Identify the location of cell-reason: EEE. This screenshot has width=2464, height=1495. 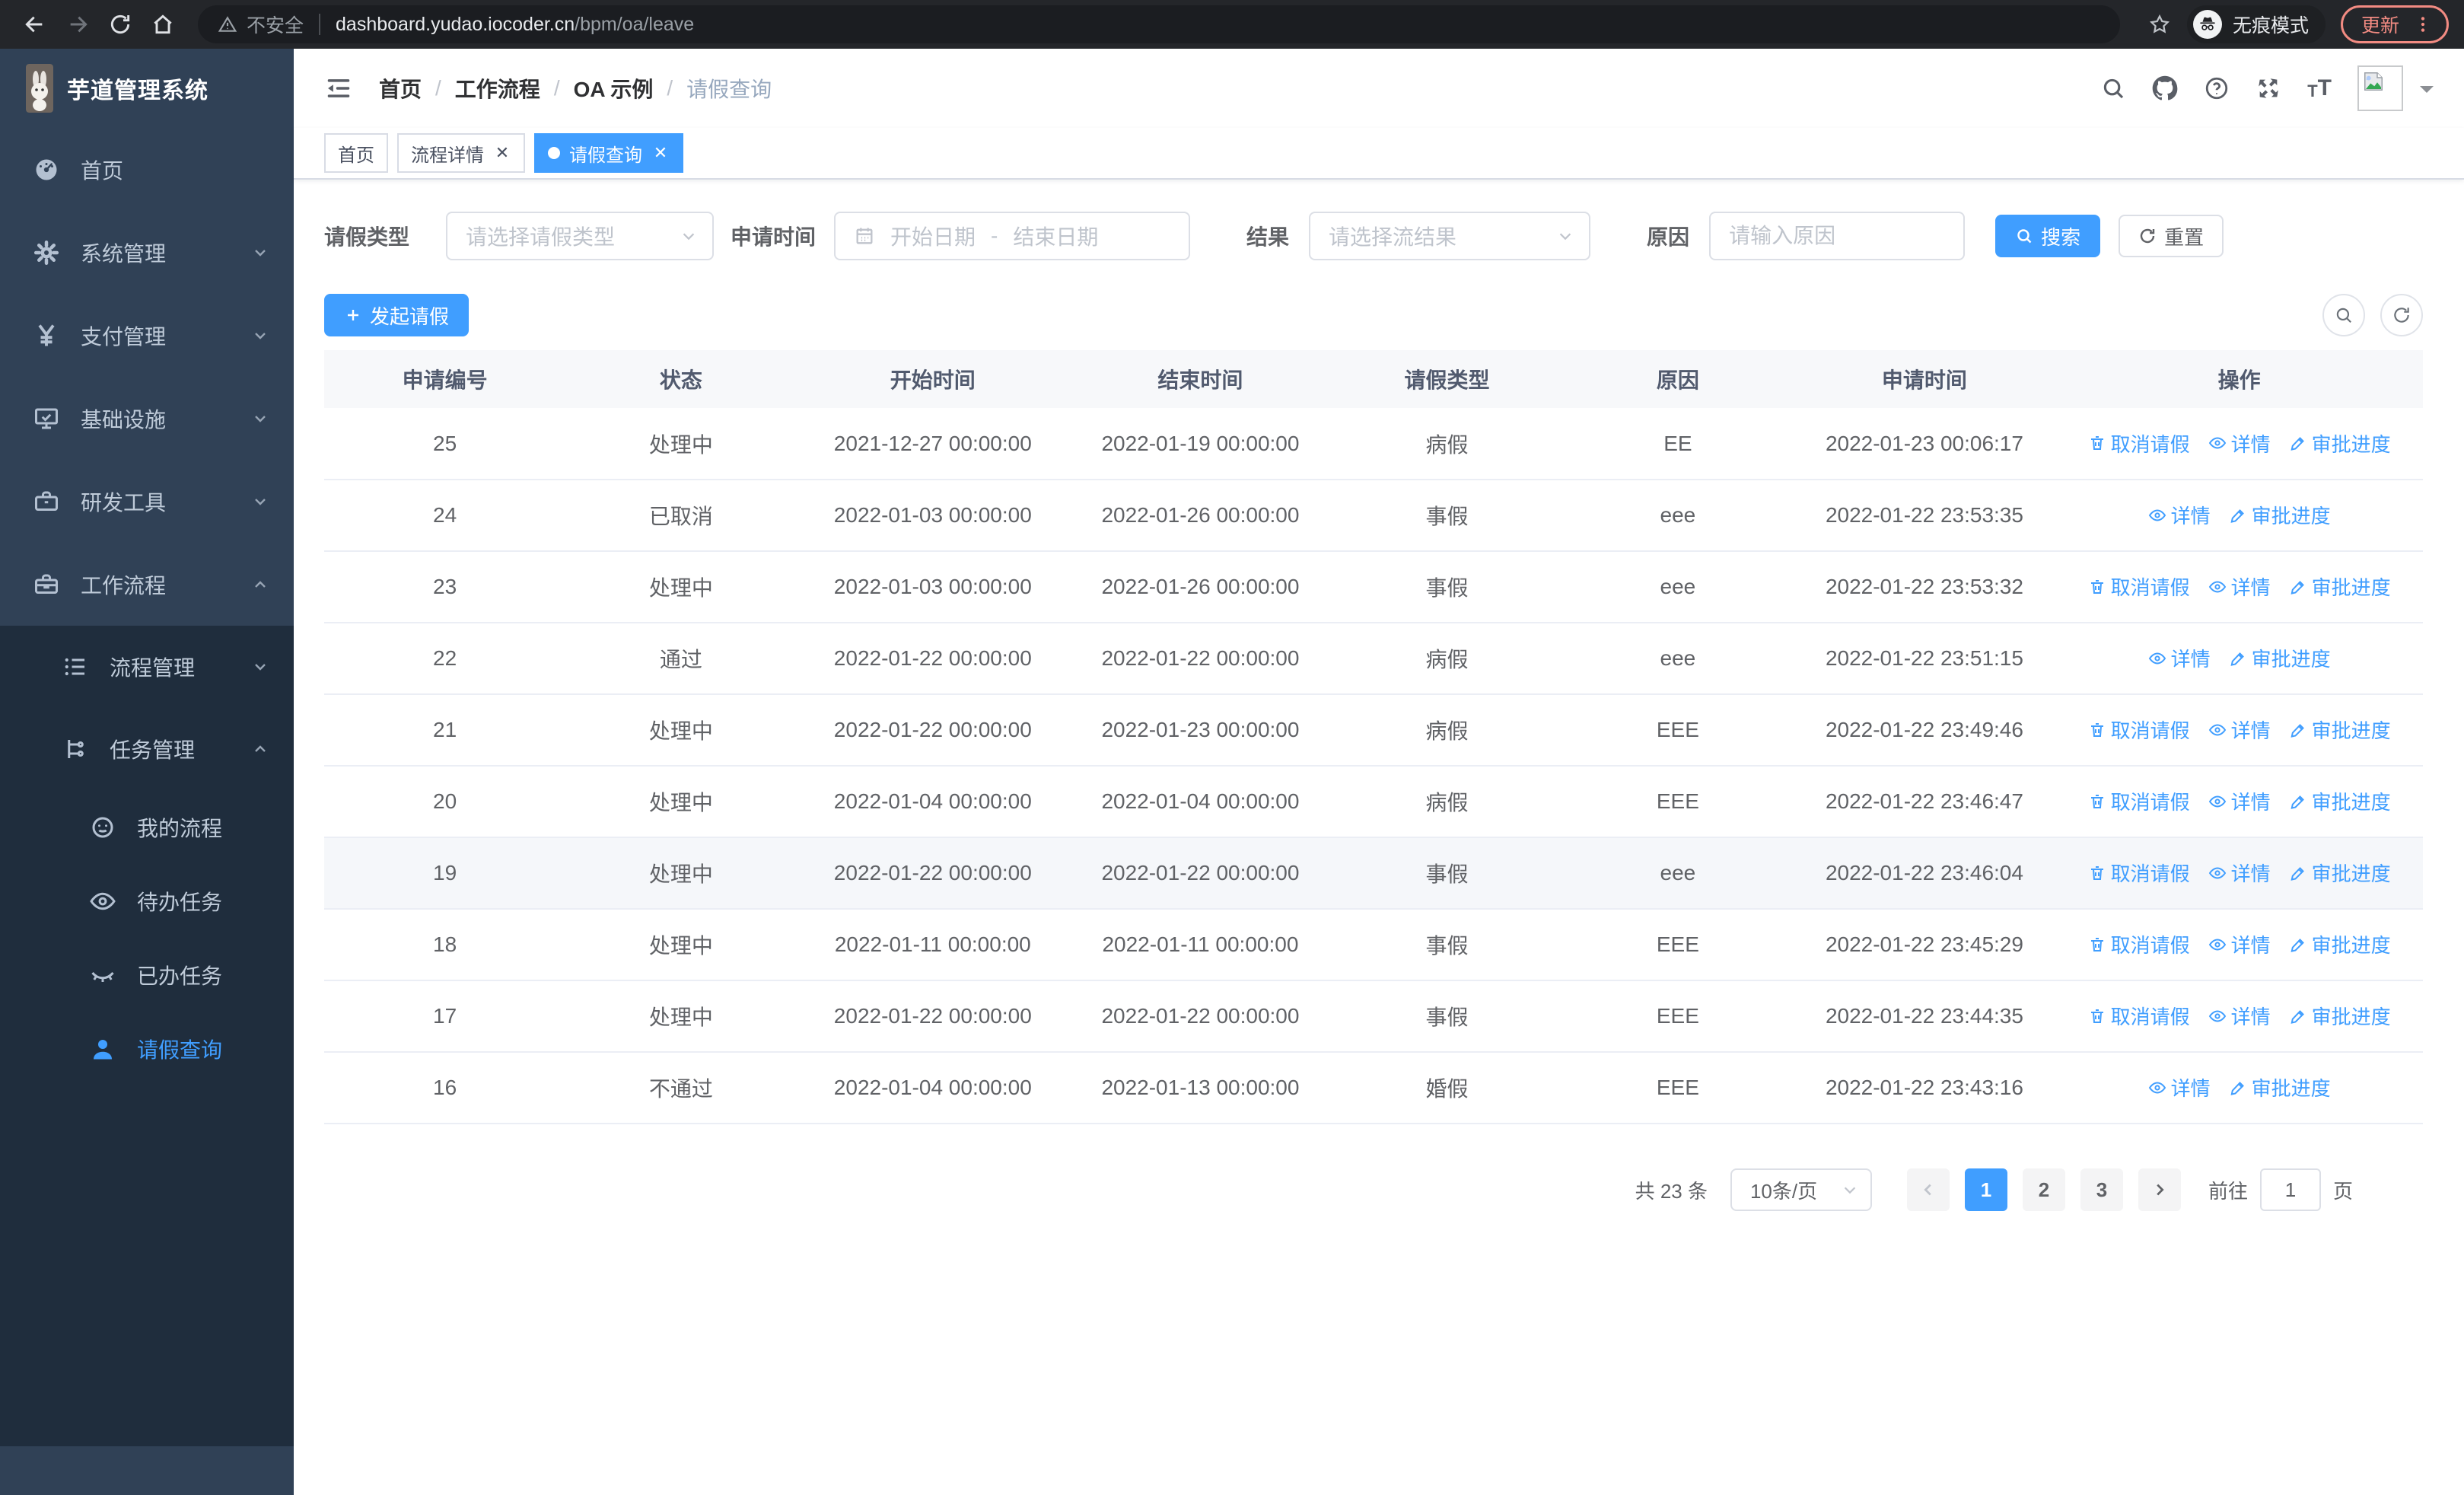
(1678, 802).